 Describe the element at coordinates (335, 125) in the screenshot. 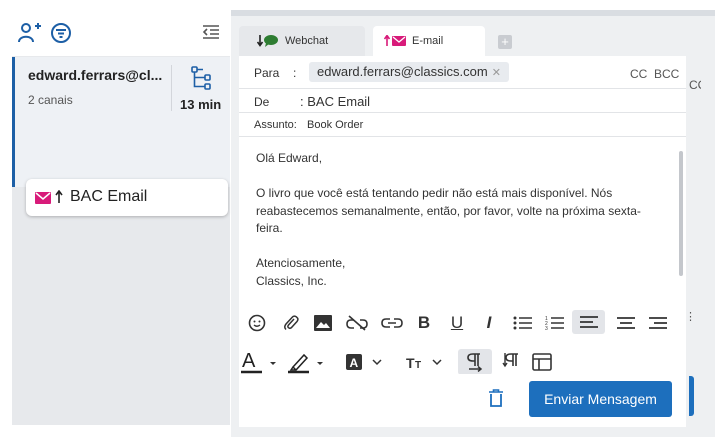

I see `subject-input: Book Order` at that location.